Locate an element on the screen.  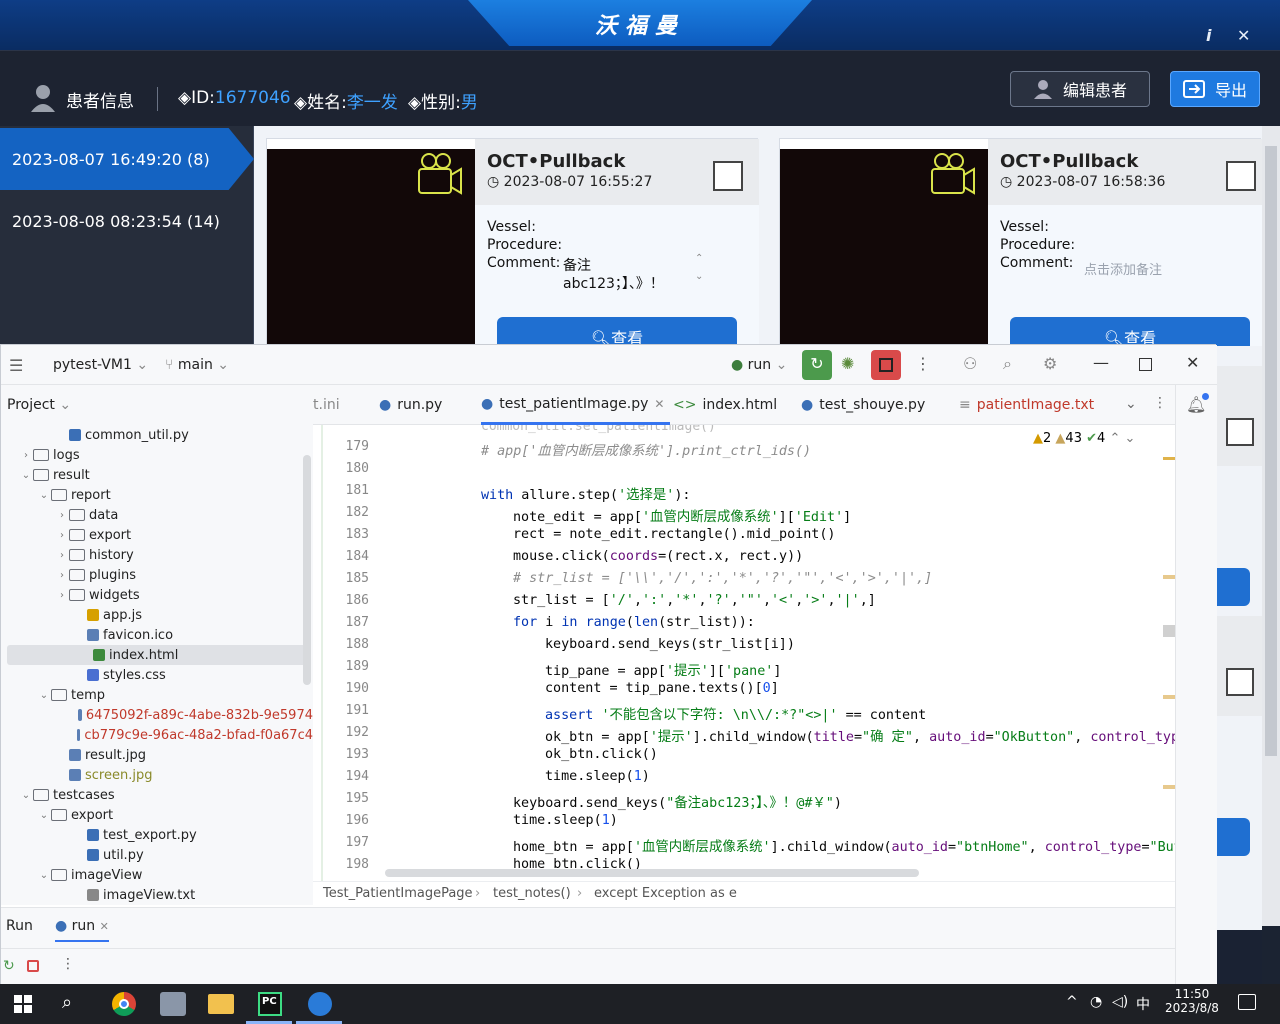
action-center-icon is located at coordinates (1247, 1002).